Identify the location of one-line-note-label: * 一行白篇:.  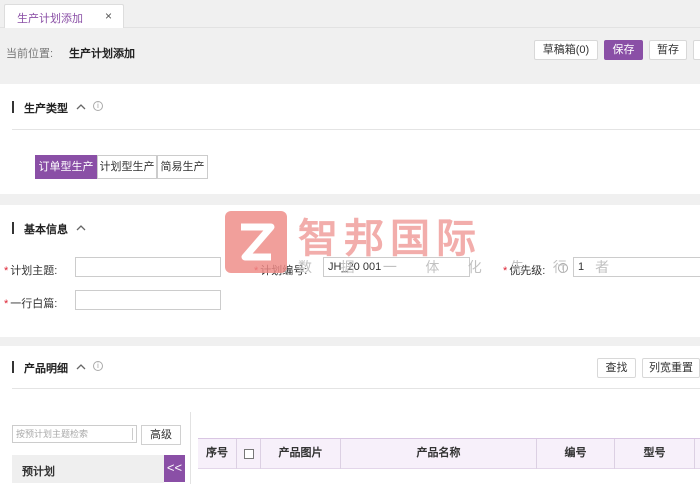
(31, 304).